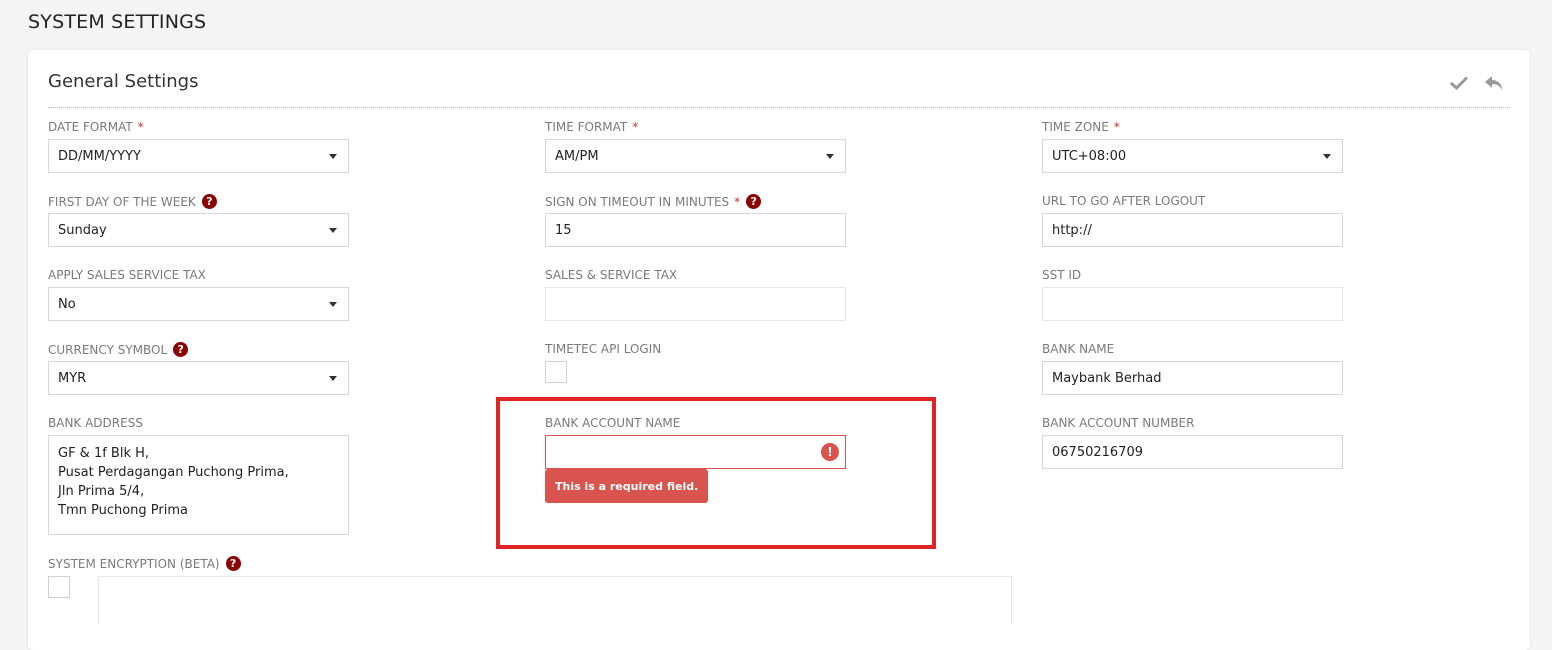 The width and height of the screenshot is (1552, 650). I want to click on currency-label: CURRENCY SYMBOL?, so click(118, 349).